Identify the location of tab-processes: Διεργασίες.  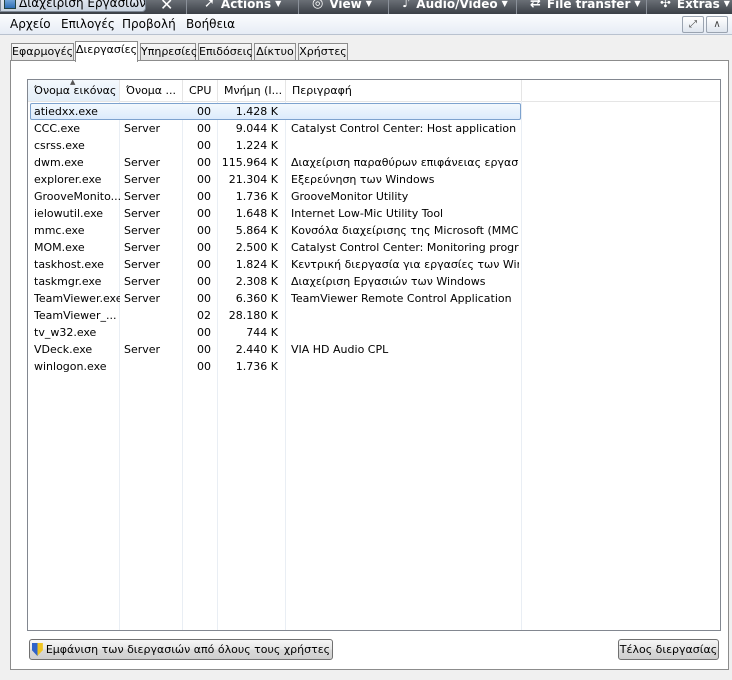
(106, 51).